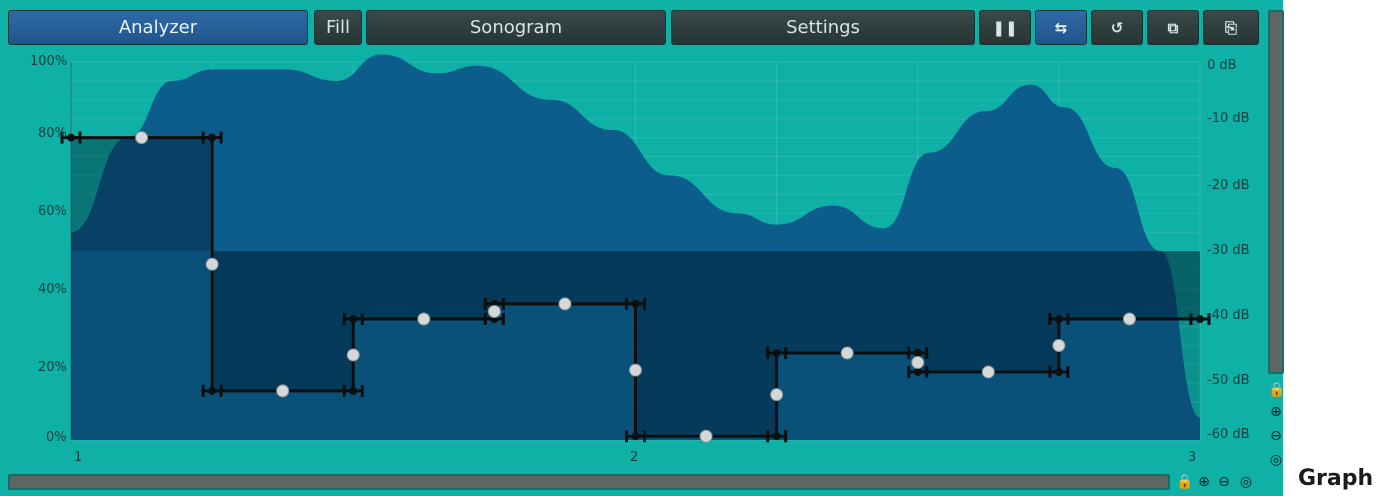  What do you see at coordinates (1222, 65) in the screenshot?
I see `db-axis-label: 0 dB` at bounding box center [1222, 65].